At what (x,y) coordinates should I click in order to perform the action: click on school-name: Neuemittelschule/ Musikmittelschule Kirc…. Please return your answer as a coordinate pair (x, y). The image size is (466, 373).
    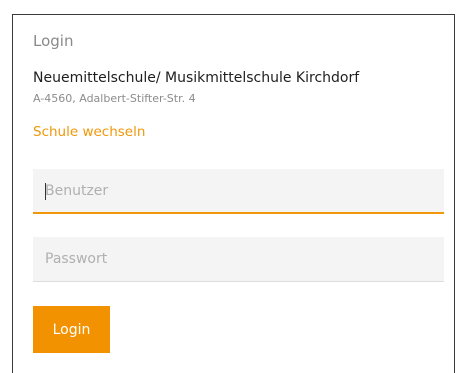
    Looking at the image, I should click on (196, 78).